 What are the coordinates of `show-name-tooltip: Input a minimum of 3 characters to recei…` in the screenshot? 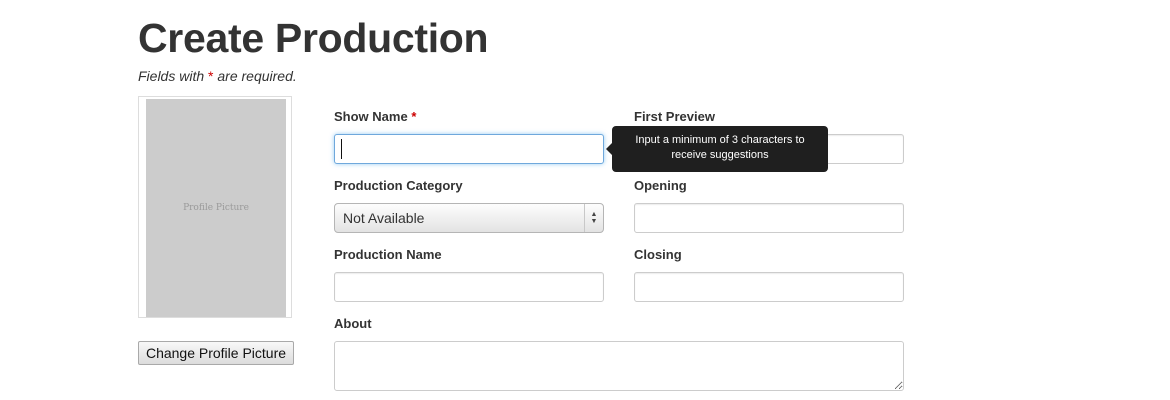 It's located at (717, 149).